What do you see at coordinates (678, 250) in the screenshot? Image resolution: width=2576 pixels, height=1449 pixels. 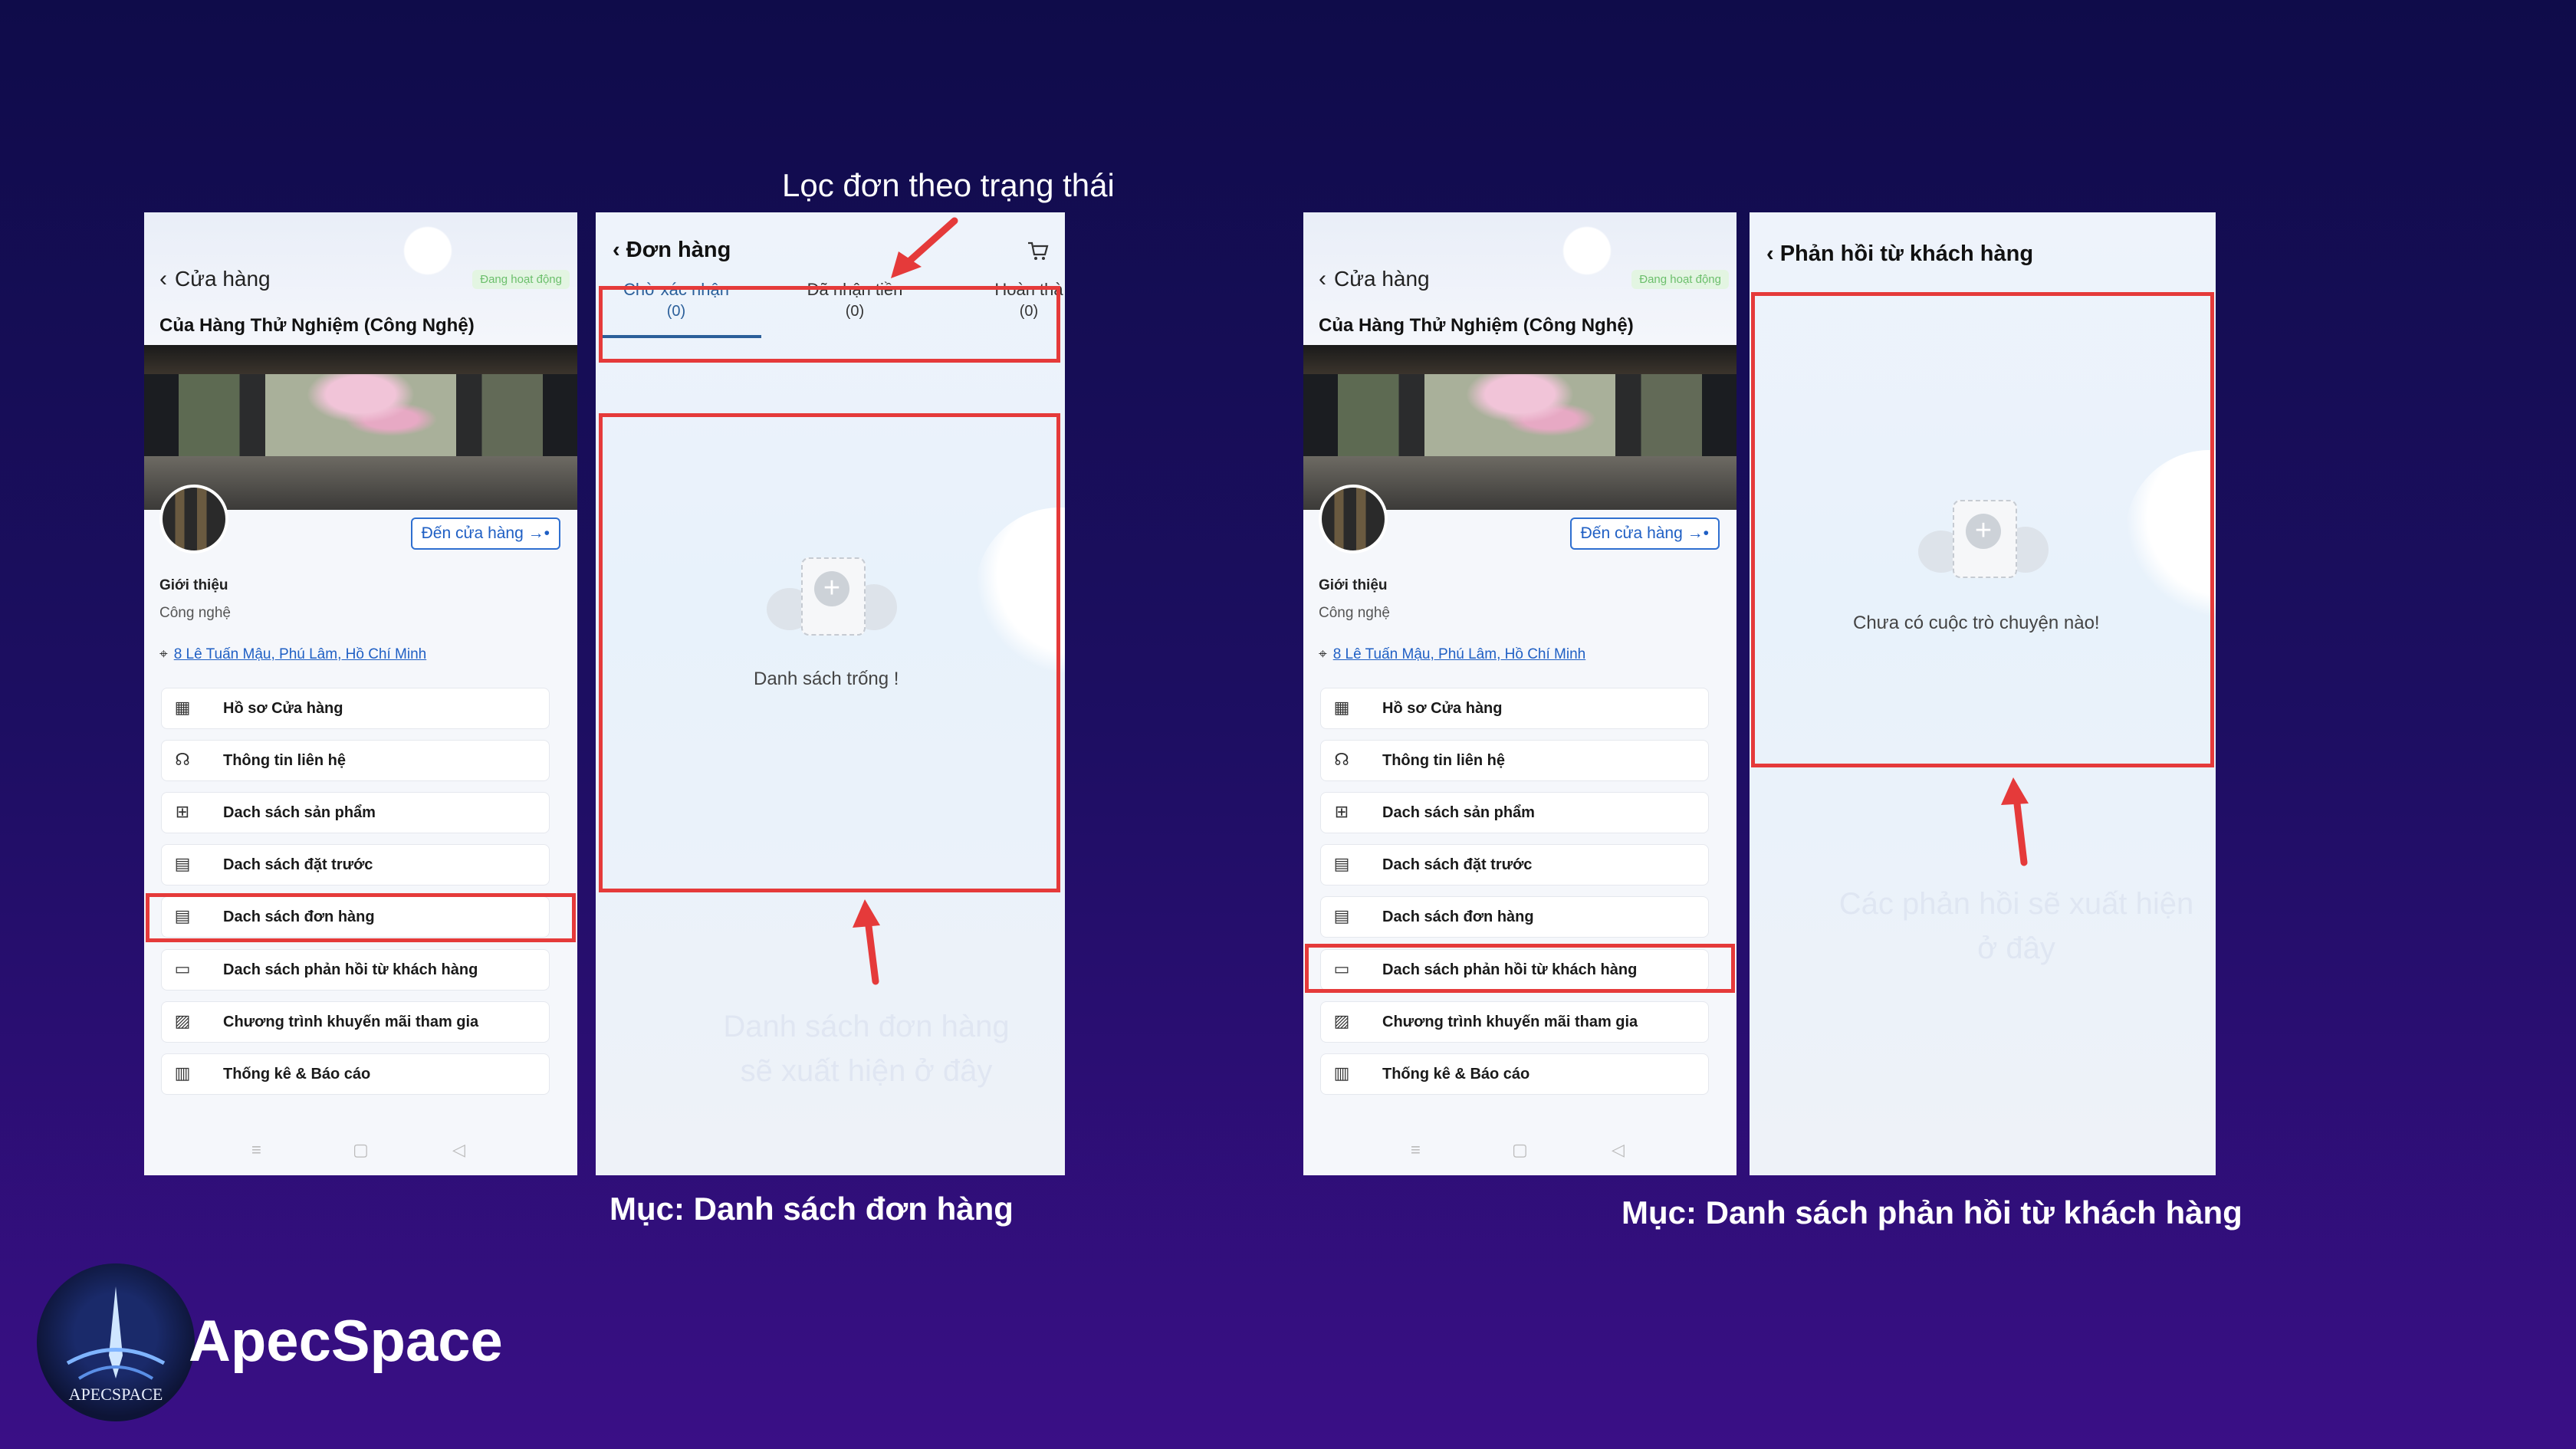 I see `page-title: Đơn hàng` at bounding box center [678, 250].